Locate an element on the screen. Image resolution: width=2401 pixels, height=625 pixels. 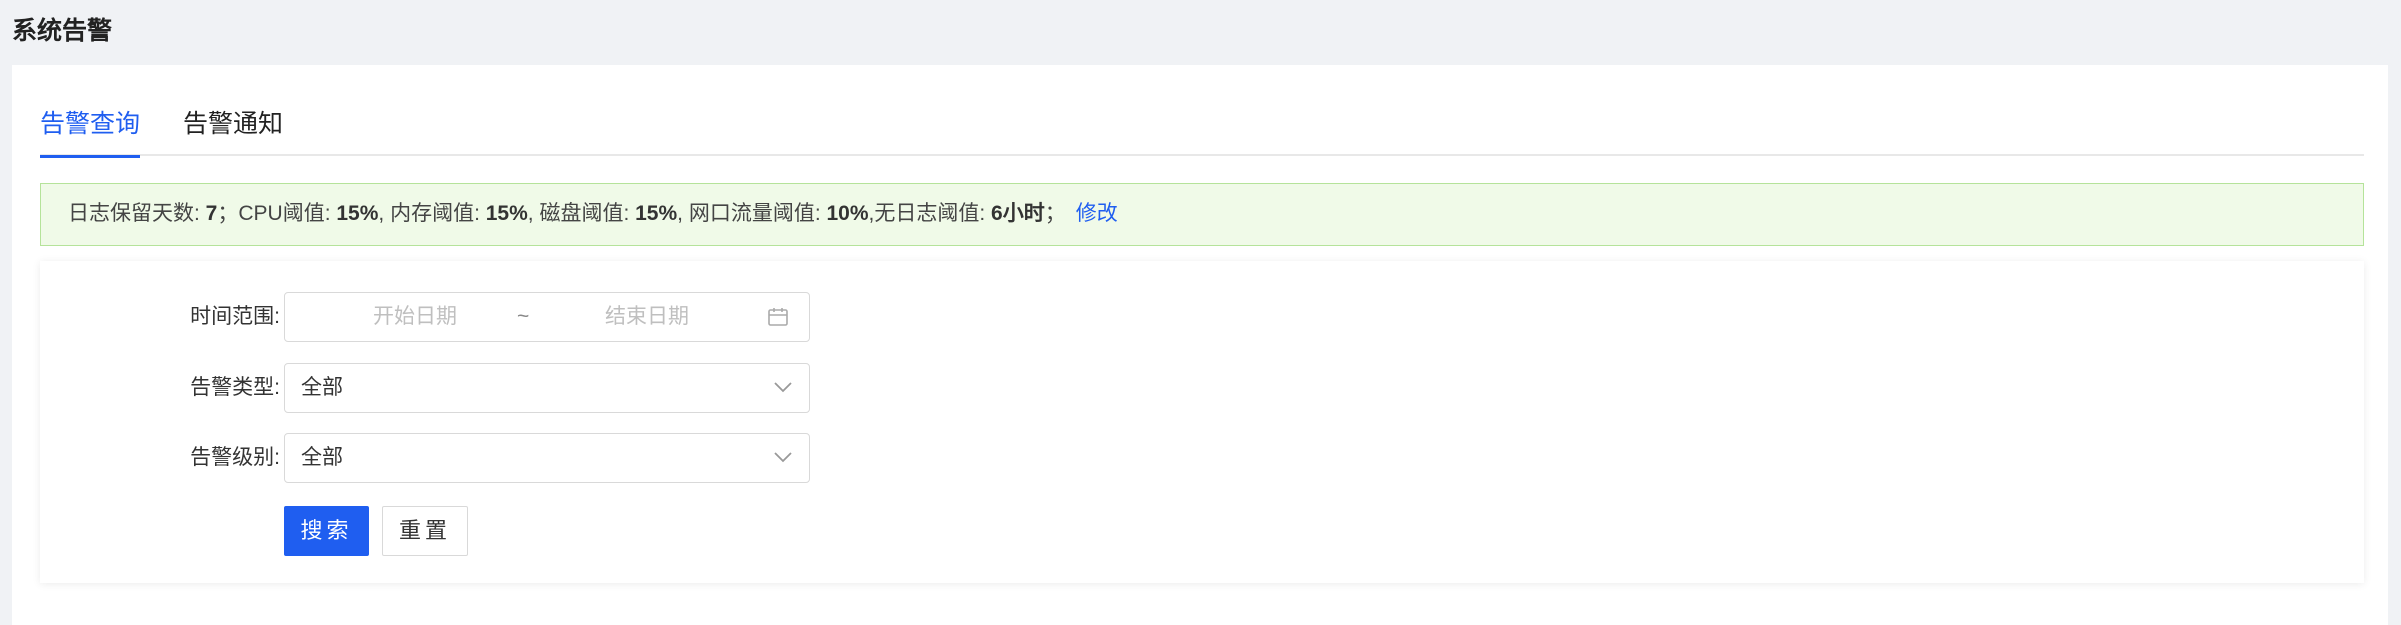
alert-type-select: 全部 is located at coordinates (547, 388).